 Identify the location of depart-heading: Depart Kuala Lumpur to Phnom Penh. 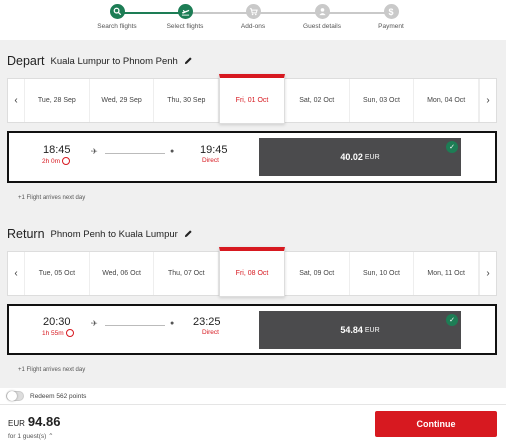
(100, 61).